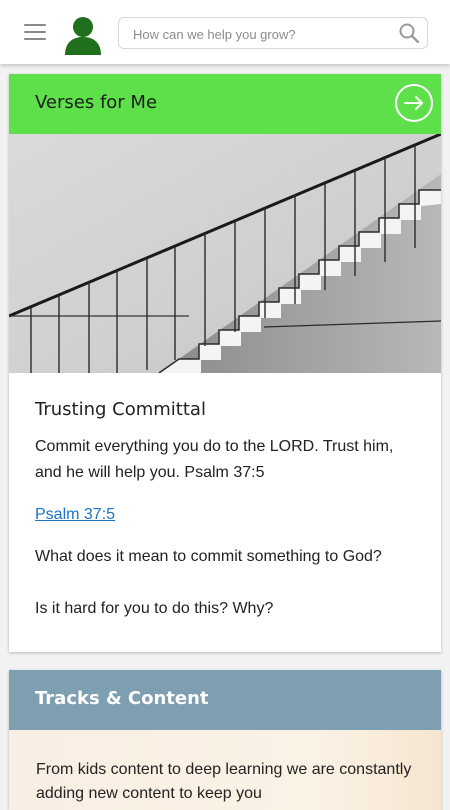  I want to click on verse-reference-link: Psalm 37:5, so click(225, 515).